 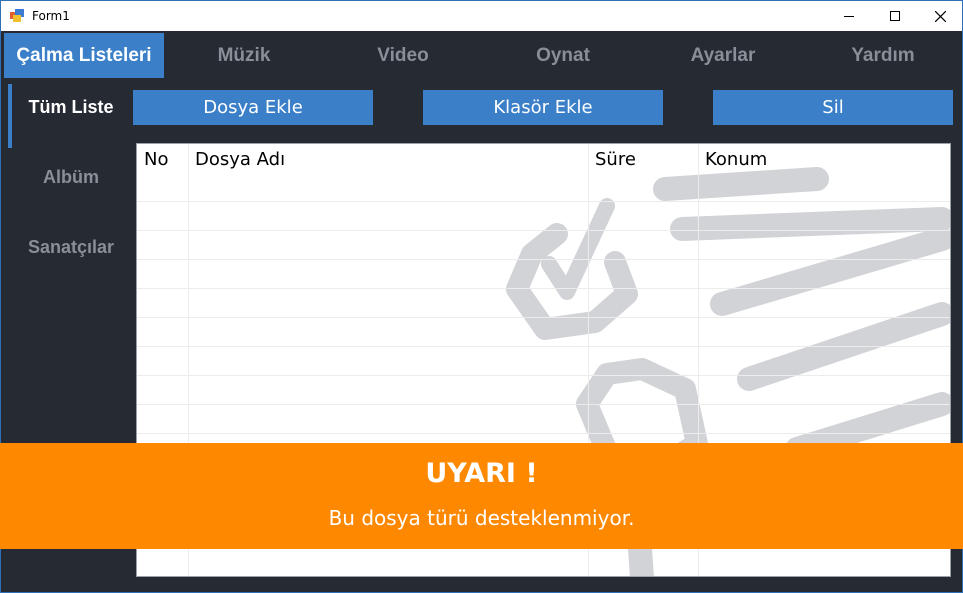 What do you see at coordinates (723, 55) in the screenshot?
I see `tab-settings: Ayarlar` at bounding box center [723, 55].